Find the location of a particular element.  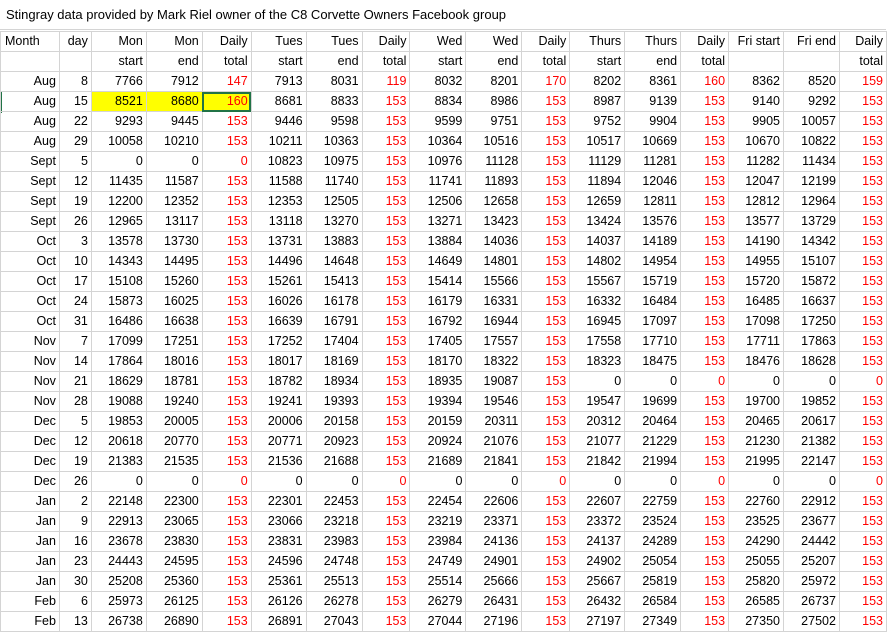

data-cell: 26 is located at coordinates (75, 481).